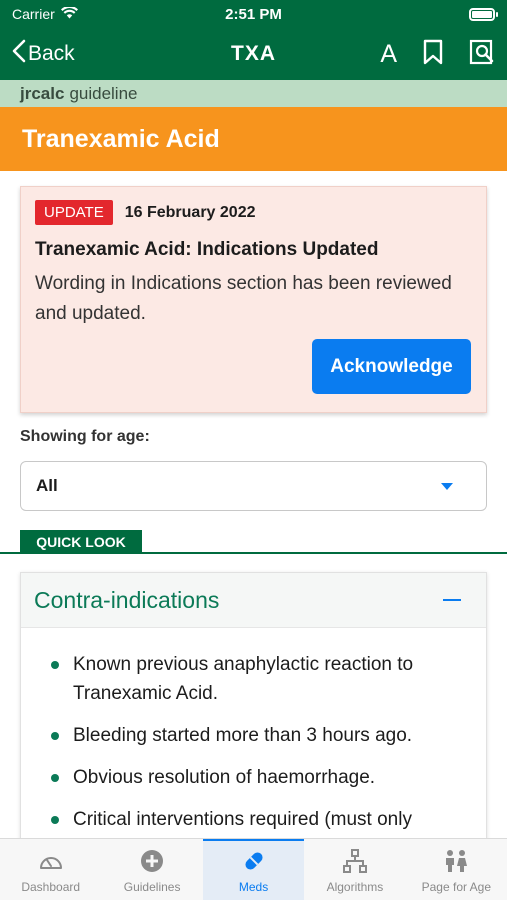 The width and height of the screenshot is (507, 900). I want to click on dashboard-icon, so click(51, 861).